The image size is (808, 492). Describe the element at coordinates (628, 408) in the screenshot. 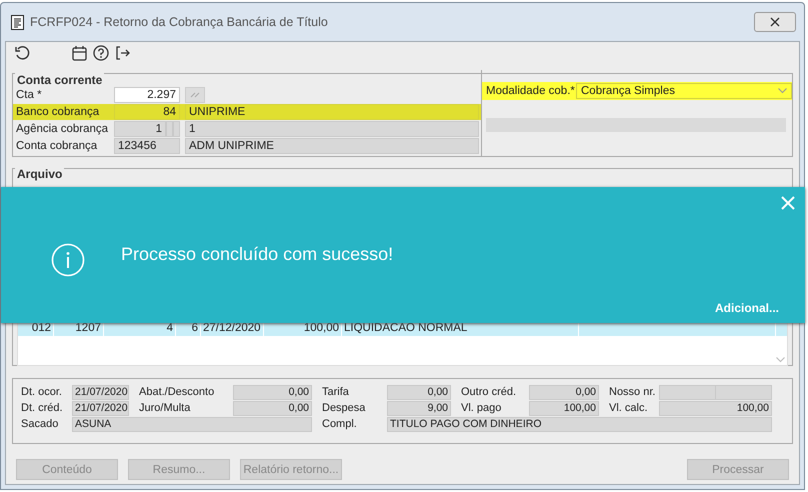

I see `field-label: Vl. calc.` at that location.